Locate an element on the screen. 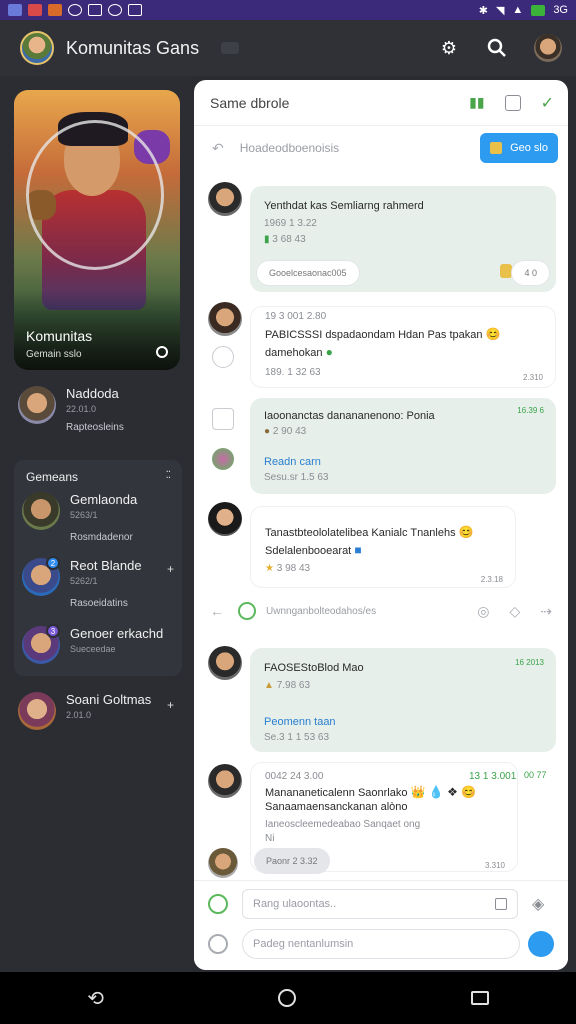  message-composer: Rang ulaoontas.. ◈ Padeg nentanlumsin is located at coordinates (381, 925).